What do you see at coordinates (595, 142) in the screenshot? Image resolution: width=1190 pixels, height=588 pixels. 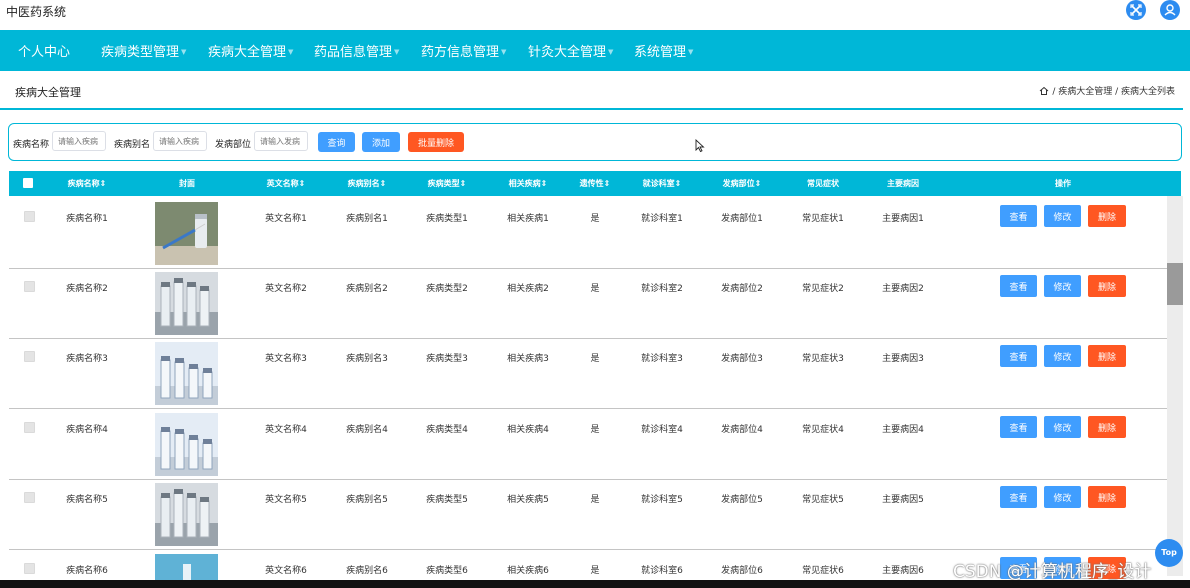 I see `search-form: 疾病名称 疾病别名 发病部位 查询 添加 批量删除` at bounding box center [595, 142].